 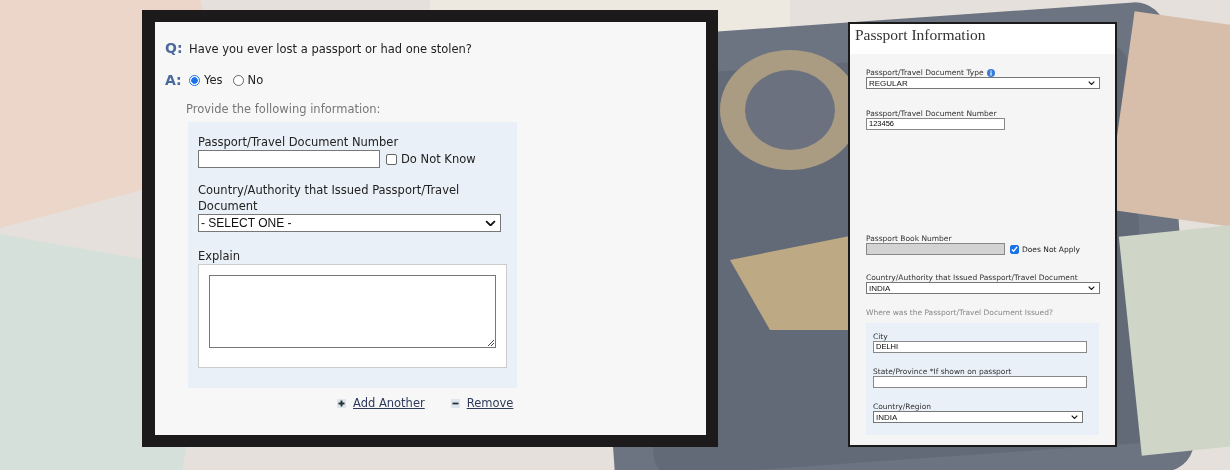 What do you see at coordinates (341, 403) in the screenshot?
I see `plus-icon` at bounding box center [341, 403].